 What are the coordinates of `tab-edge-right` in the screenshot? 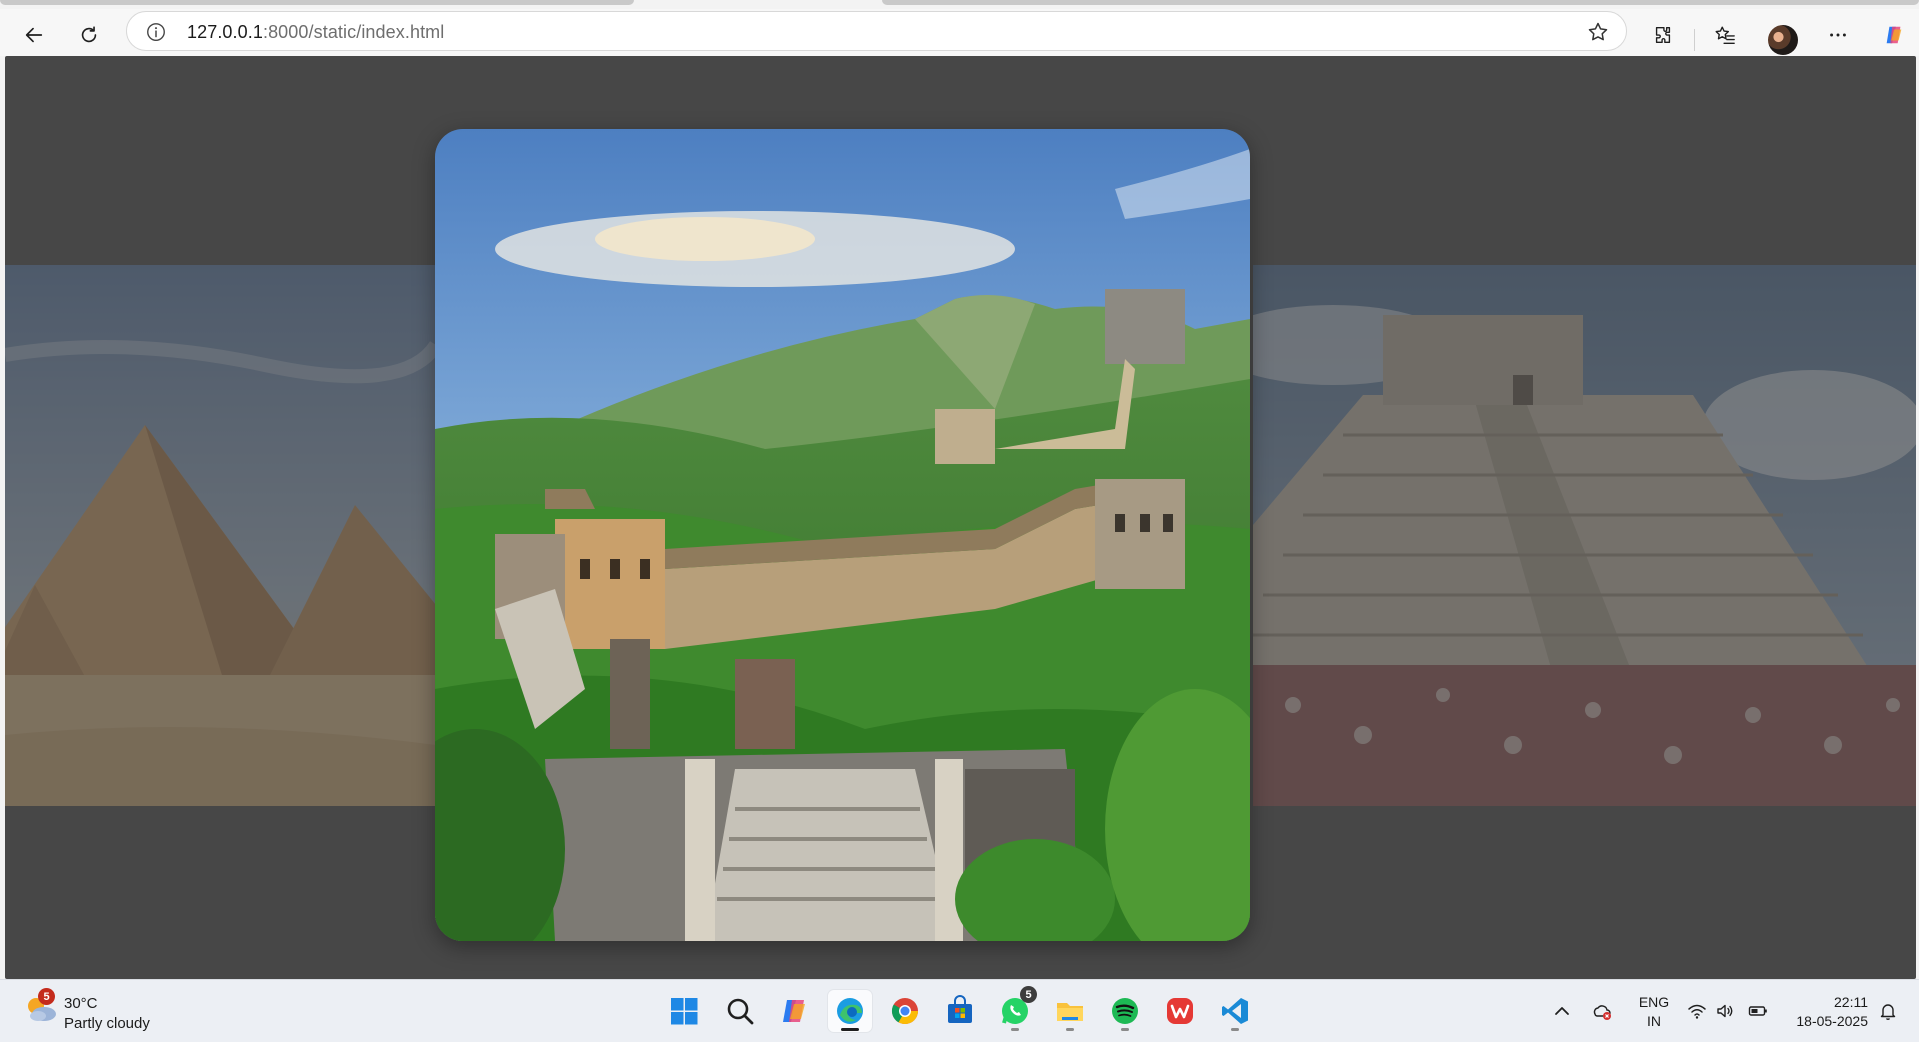 It's located at (1400, 2).